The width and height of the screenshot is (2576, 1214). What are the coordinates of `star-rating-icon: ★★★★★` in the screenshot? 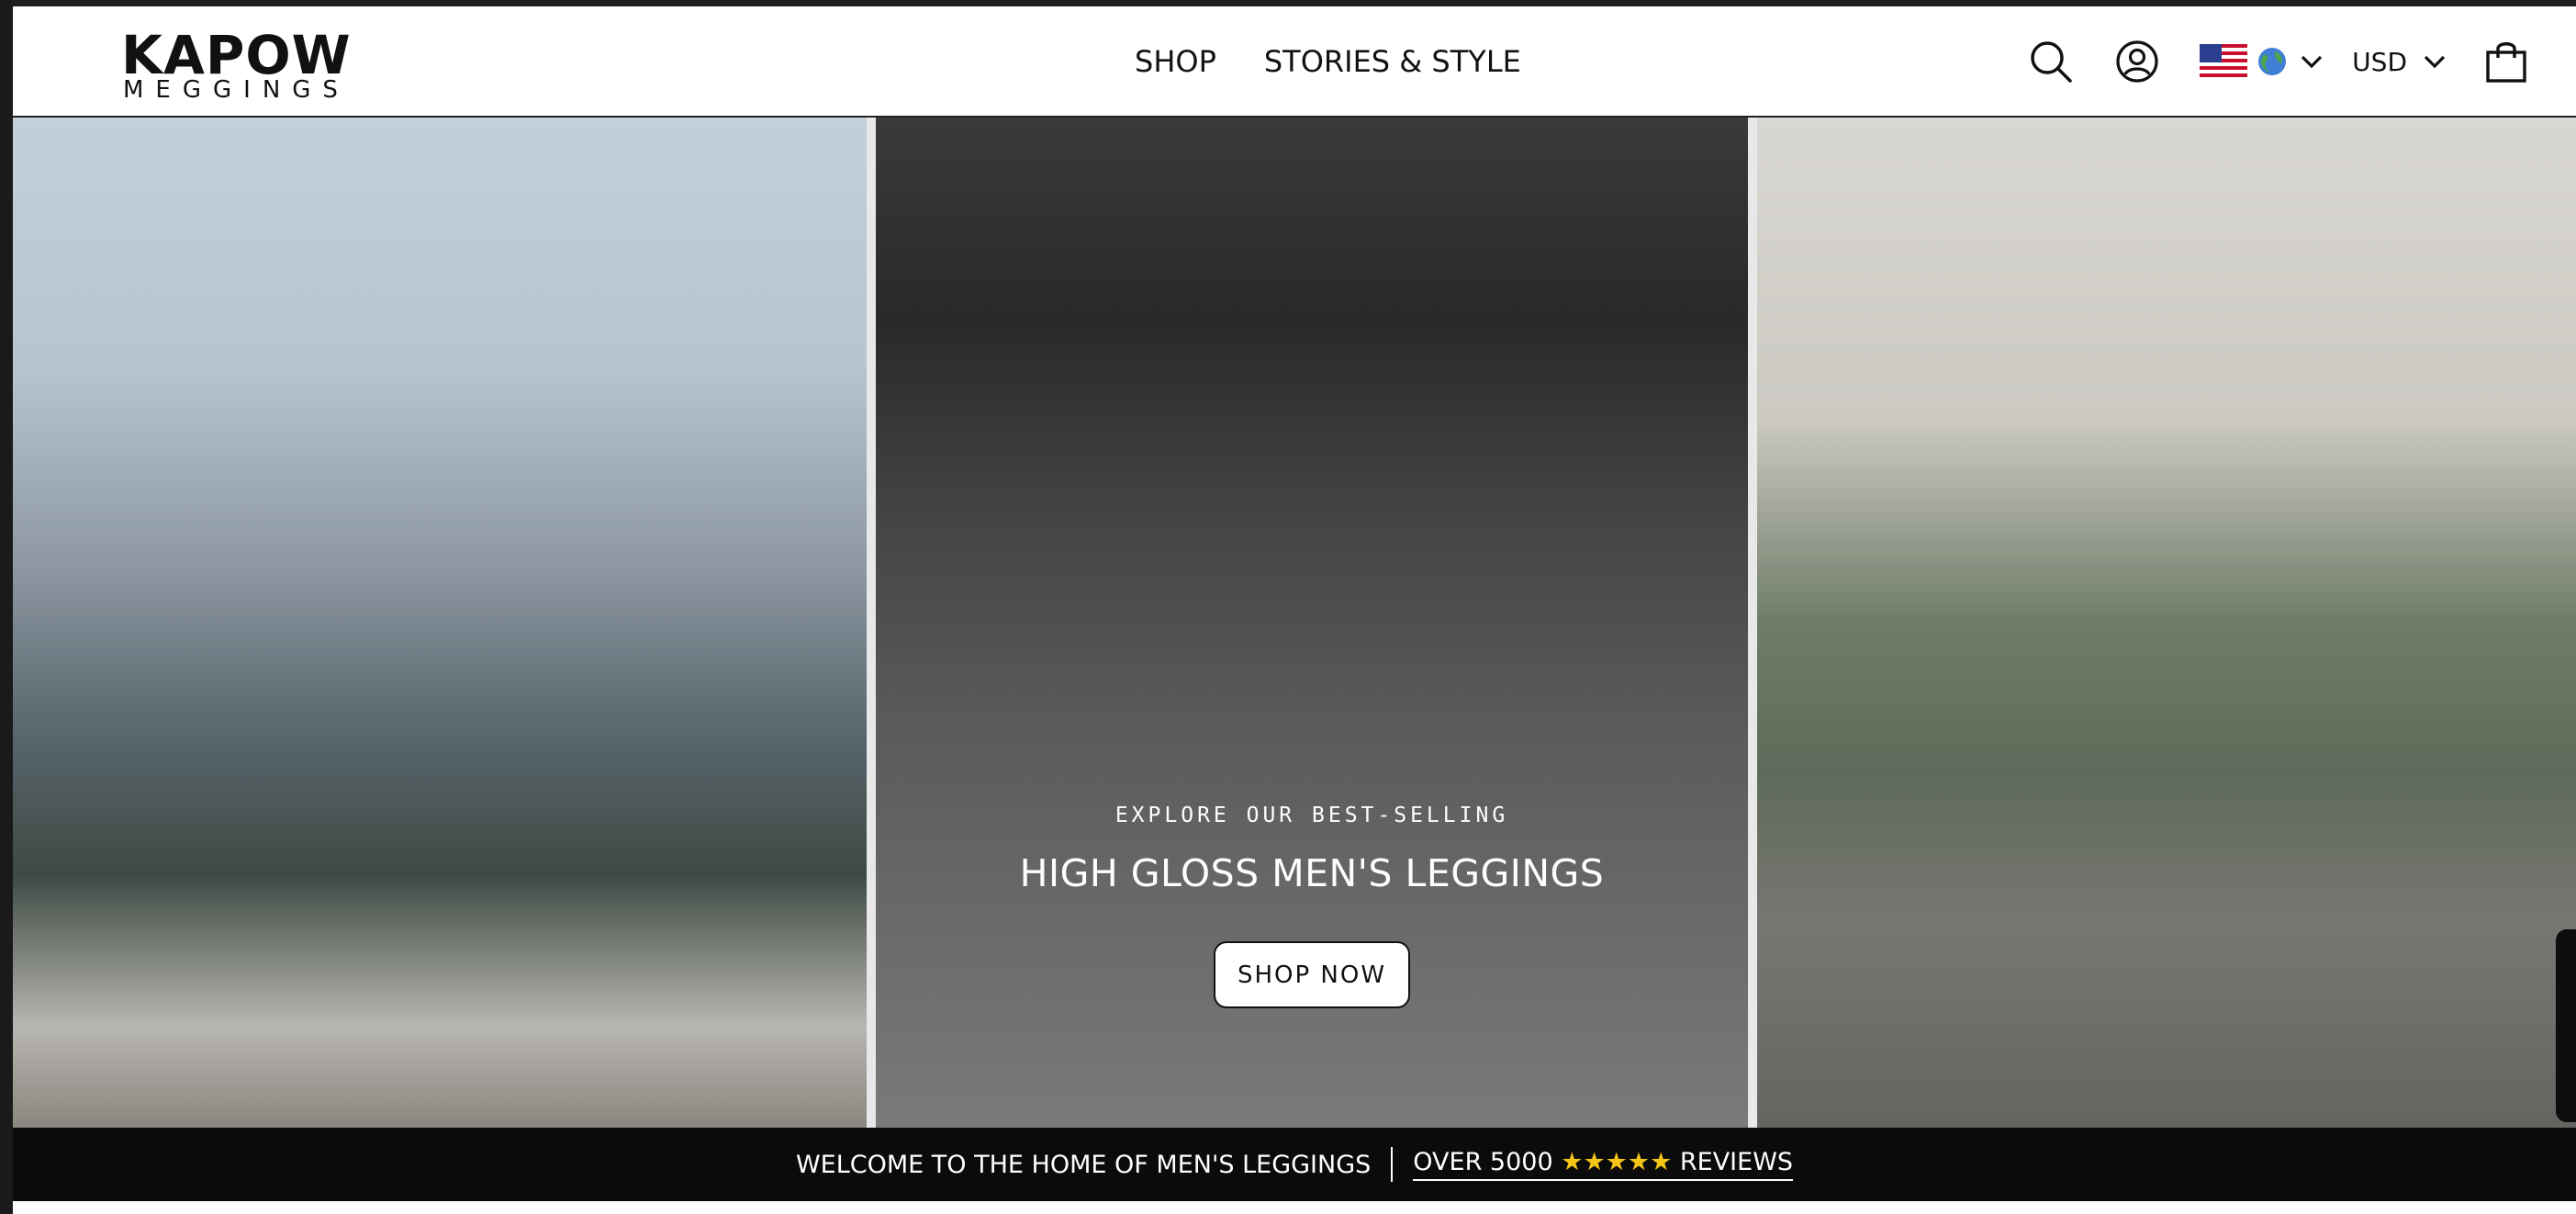 It's located at (1617, 1162).